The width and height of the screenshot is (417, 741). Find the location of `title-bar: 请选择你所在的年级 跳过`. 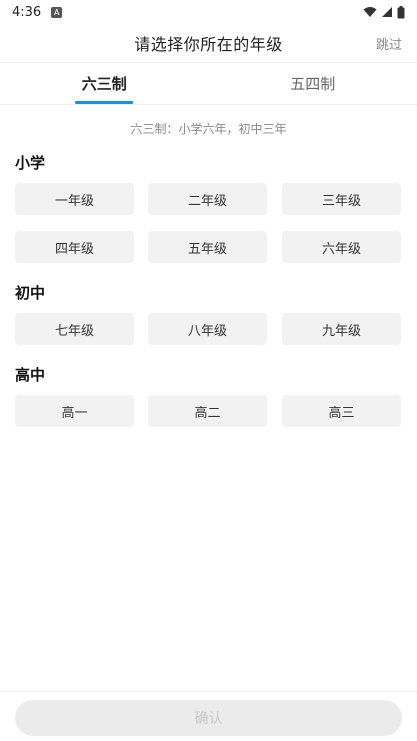

title-bar: 请选择你所在的年级 跳过 is located at coordinates (208, 43).